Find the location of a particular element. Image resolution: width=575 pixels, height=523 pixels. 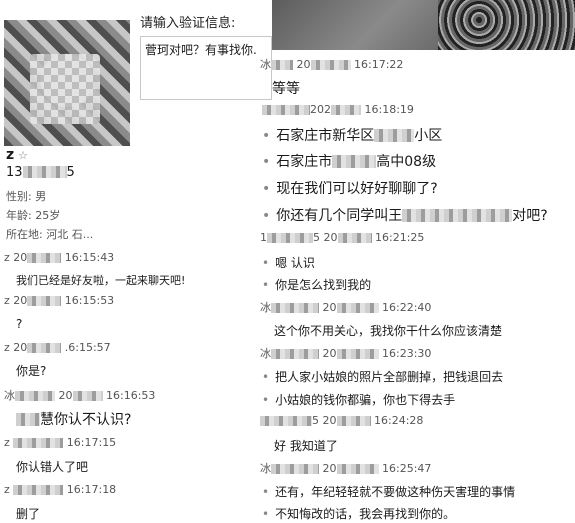

msg-text: 你是怎么找到我的 is located at coordinates (316, 284).